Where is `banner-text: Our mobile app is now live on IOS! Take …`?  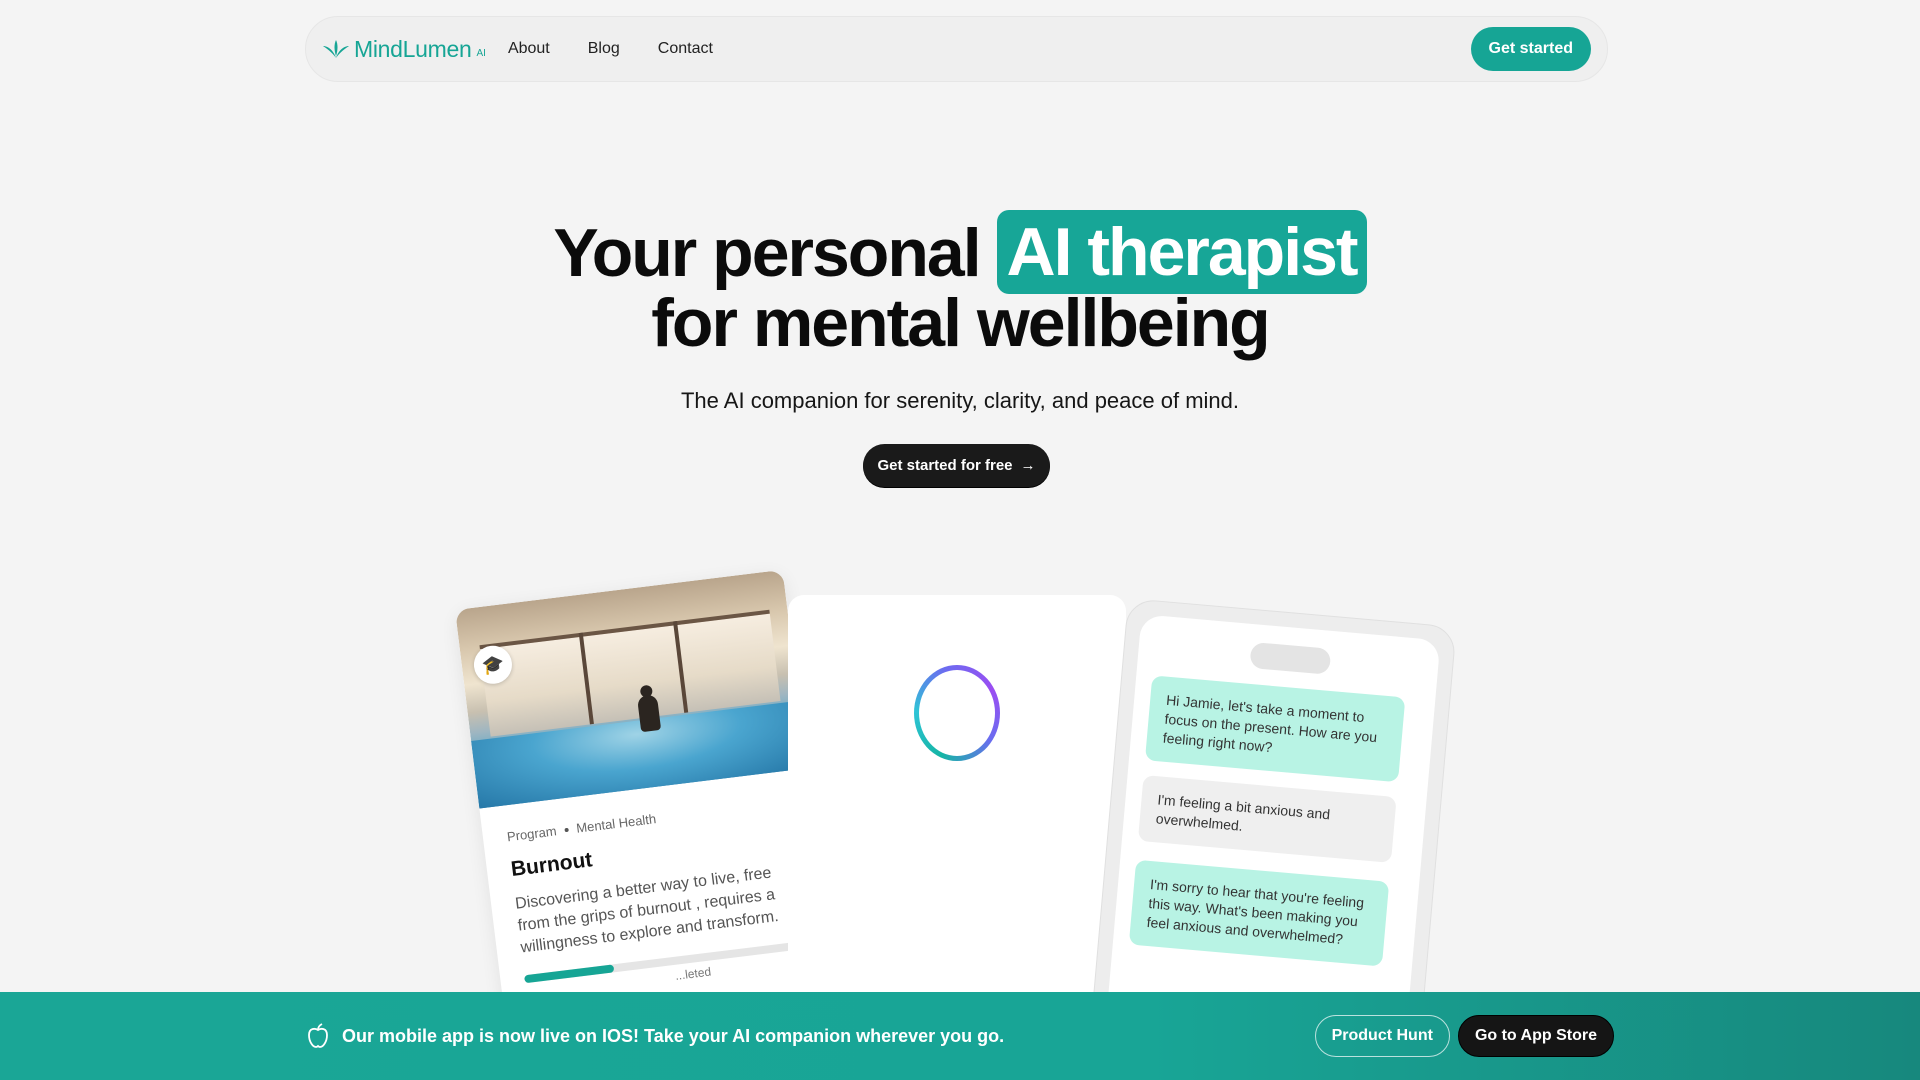 banner-text: Our mobile app is now live on IOS! Take … is located at coordinates (673, 1035).